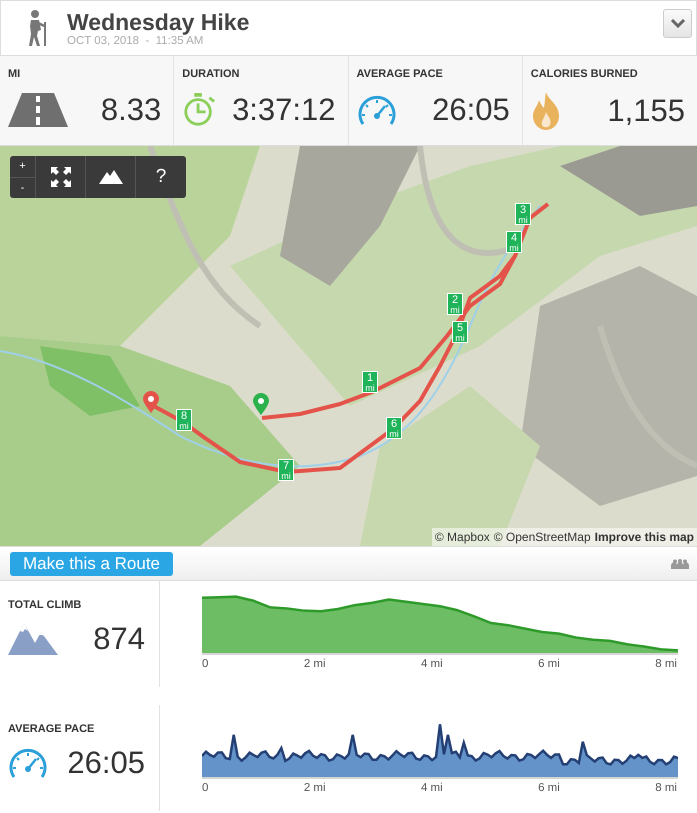  Describe the element at coordinates (400, 74) in the screenshot. I see `stat-label: AVERAGE PACE` at that location.